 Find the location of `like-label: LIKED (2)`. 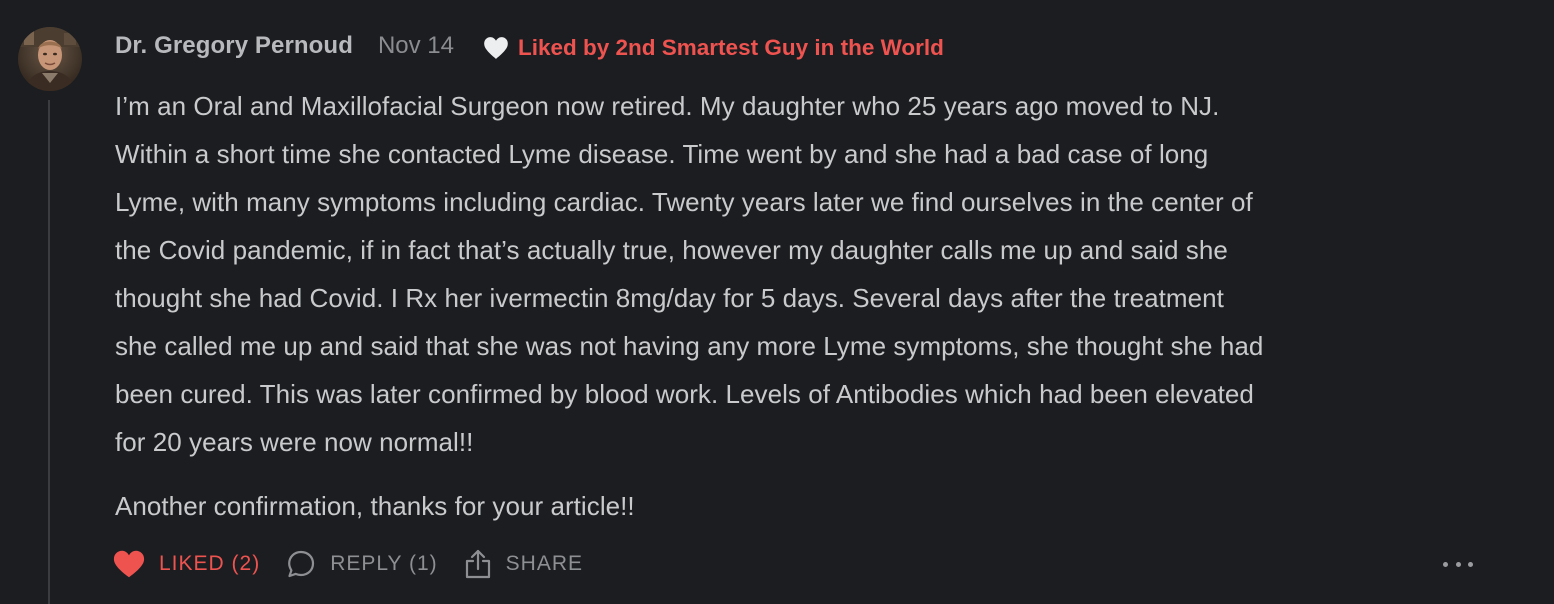

like-label: LIKED (2) is located at coordinates (210, 563).